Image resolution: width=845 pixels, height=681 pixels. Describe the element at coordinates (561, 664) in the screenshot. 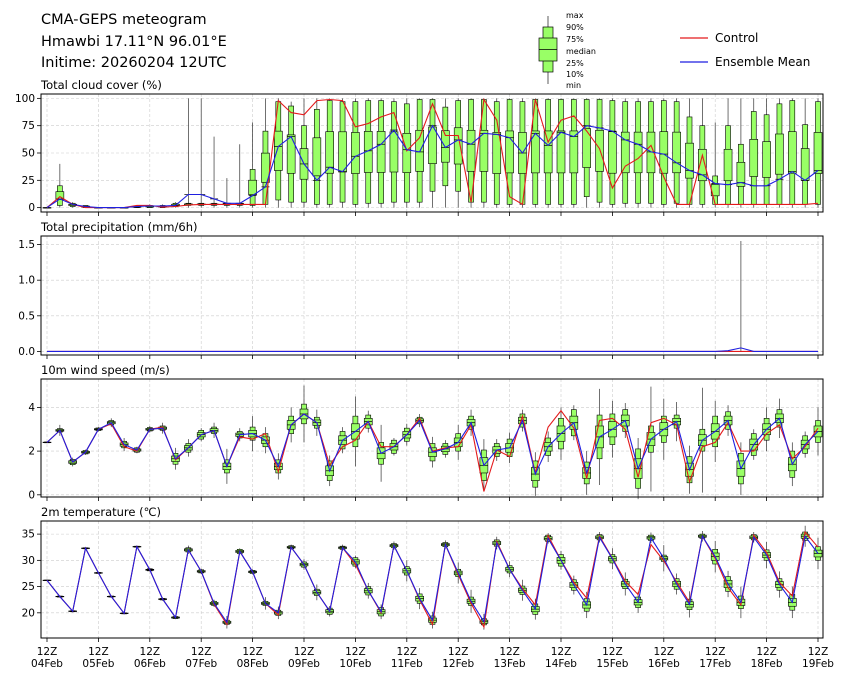

I see `x-tick-date: 14Feb` at that location.